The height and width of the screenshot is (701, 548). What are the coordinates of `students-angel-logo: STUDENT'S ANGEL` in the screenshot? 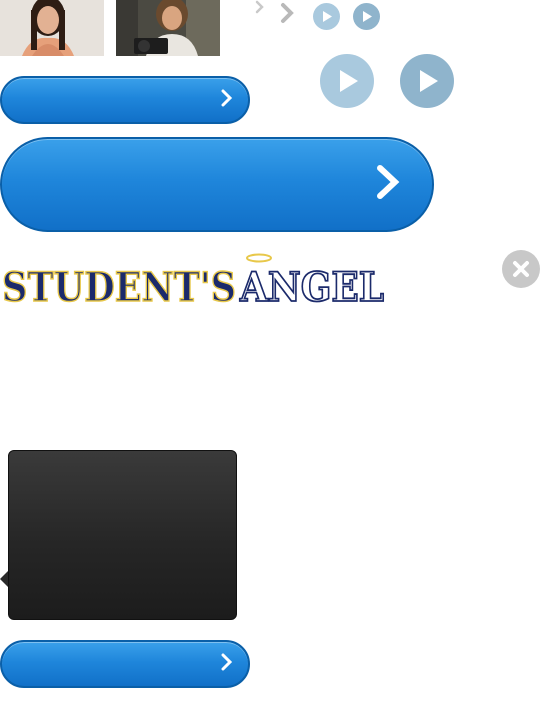 It's located at (194, 279).